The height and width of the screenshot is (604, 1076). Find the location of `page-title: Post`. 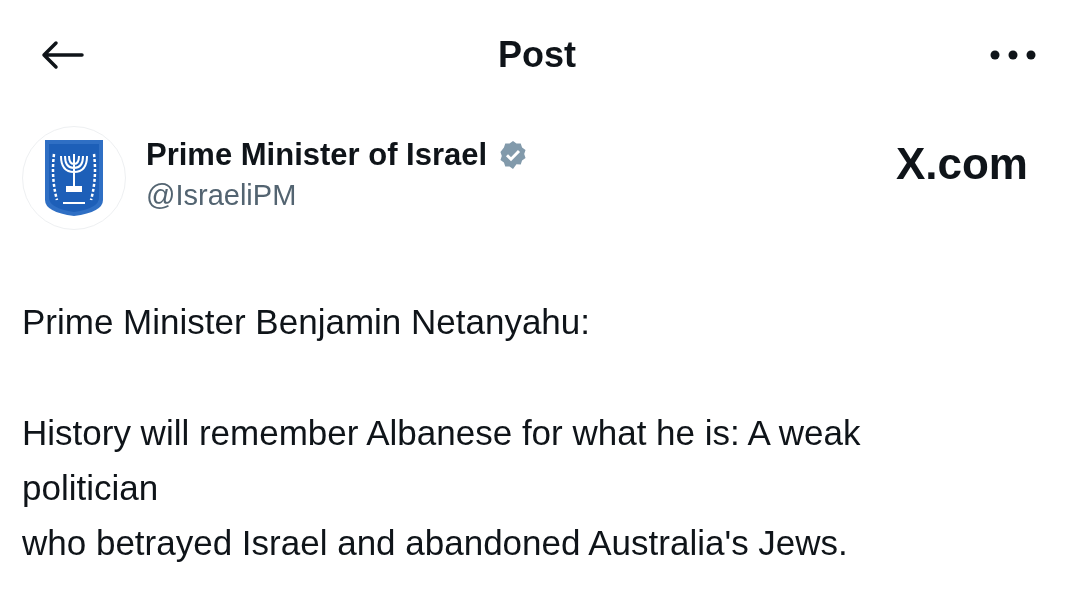

page-title: Post is located at coordinates (537, 55).